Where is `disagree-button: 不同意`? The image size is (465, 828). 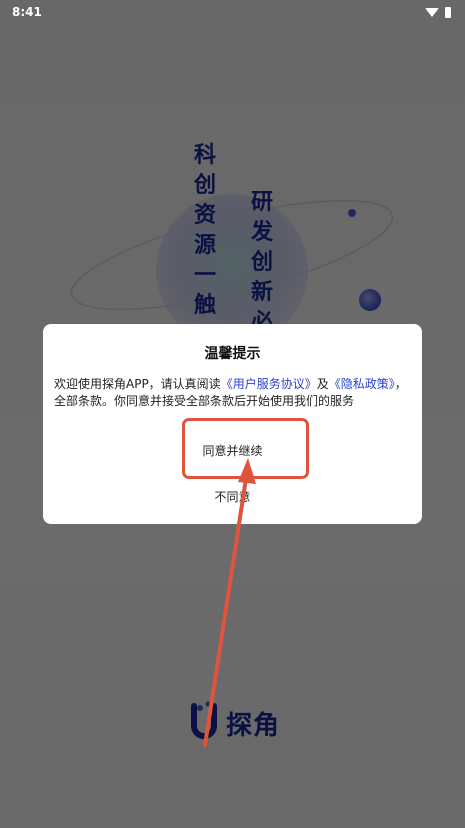 disagree-button: 不同意 is located at coordinates (232, 497).